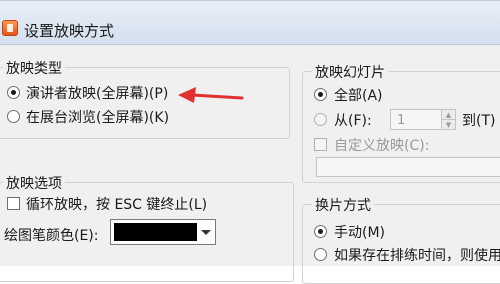 The width and height of the screenshot is (500, 284). Describe the element at coordinates (69, 31) in the screenshot. I see `dialog-title: 设置放映方式` at that location.